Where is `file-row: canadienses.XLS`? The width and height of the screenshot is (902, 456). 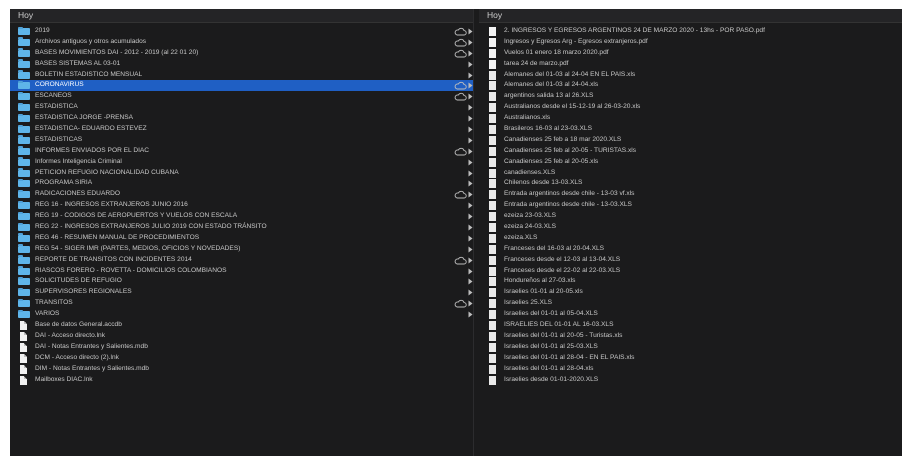 file-row: canadienses.XLS is located at coordinates (690, 173).